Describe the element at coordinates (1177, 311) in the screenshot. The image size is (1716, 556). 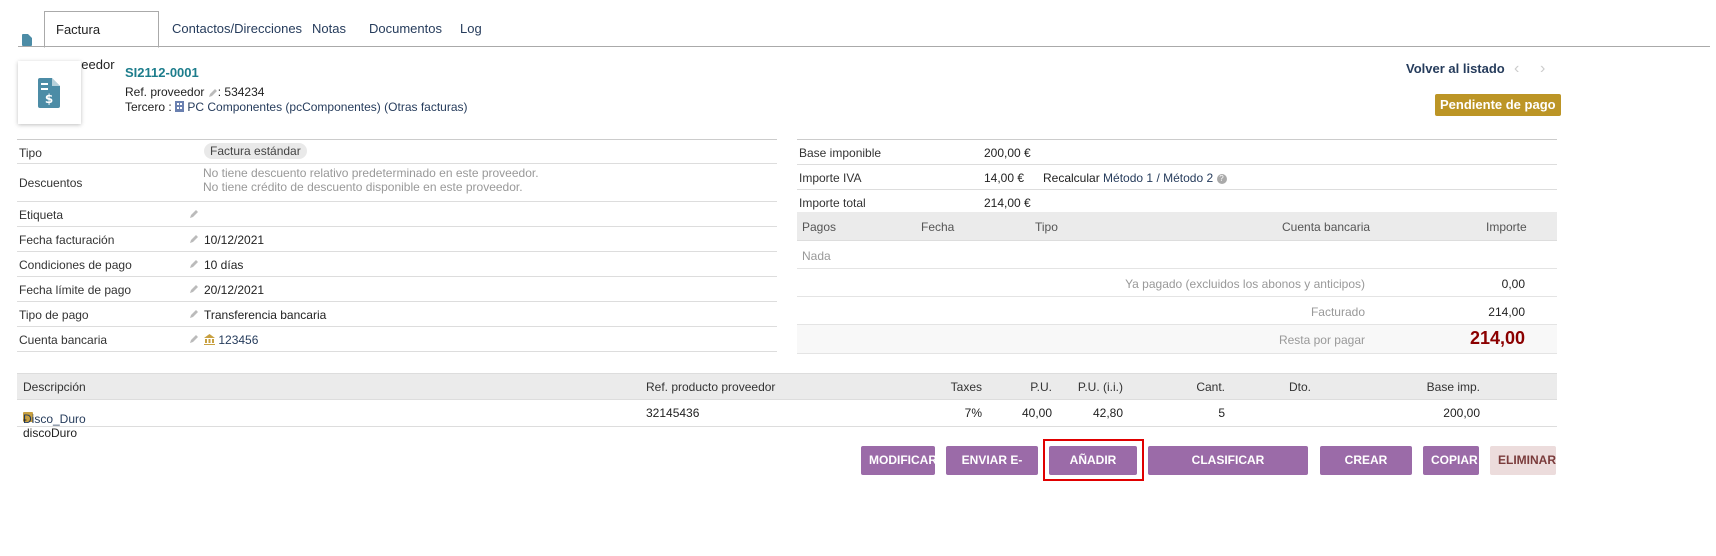
I see `invoiced-row: Facturado 214,00` at that location.